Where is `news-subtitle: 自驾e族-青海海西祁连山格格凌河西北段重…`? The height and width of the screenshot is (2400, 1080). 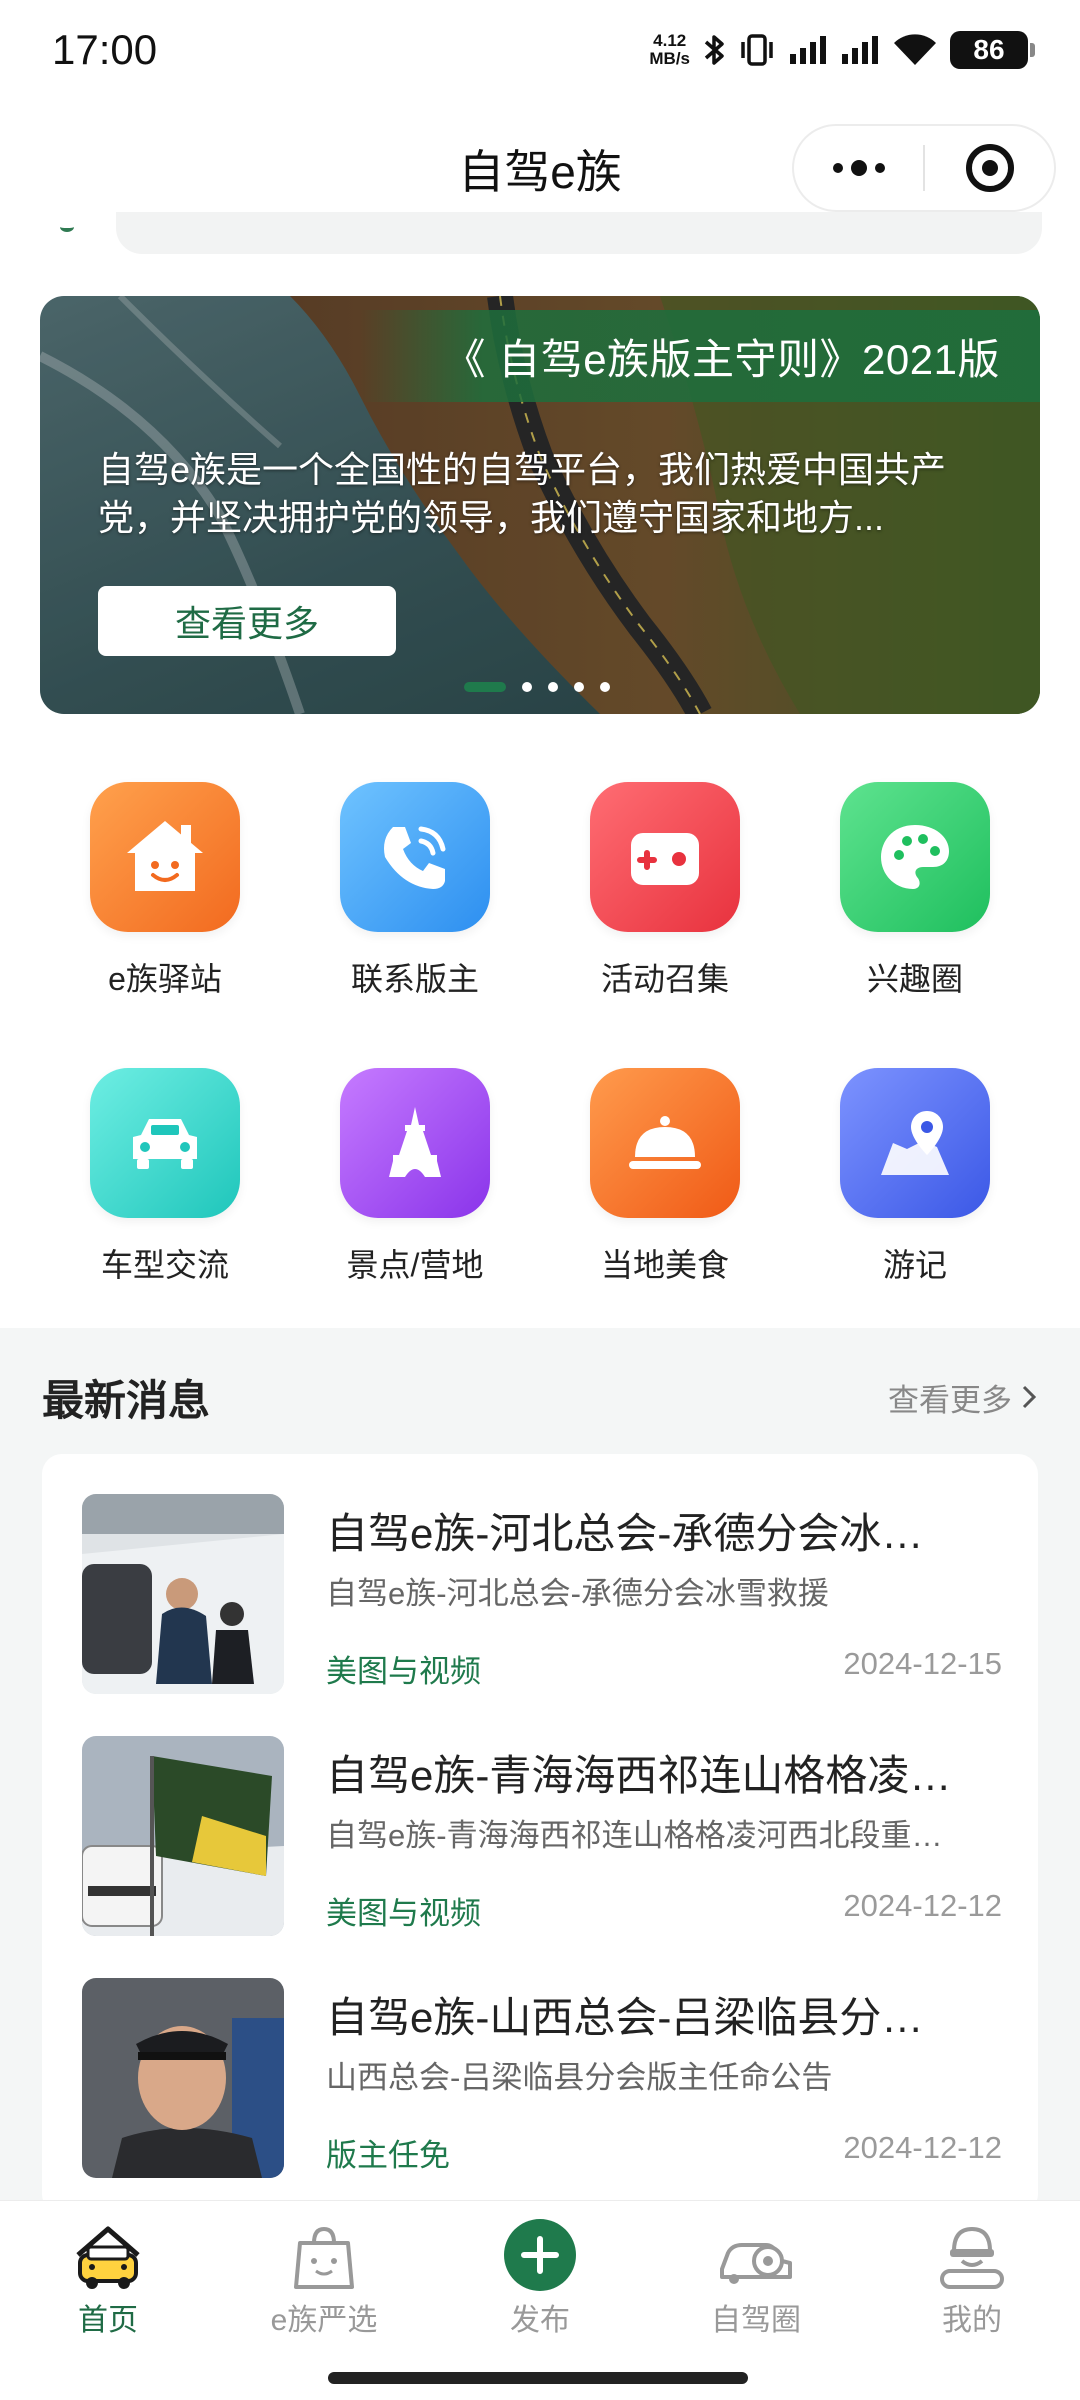
news-subtitle: 自驾e族-青海海西祁连山格格凌河西北段重… is located at coordinates (634, 1835).